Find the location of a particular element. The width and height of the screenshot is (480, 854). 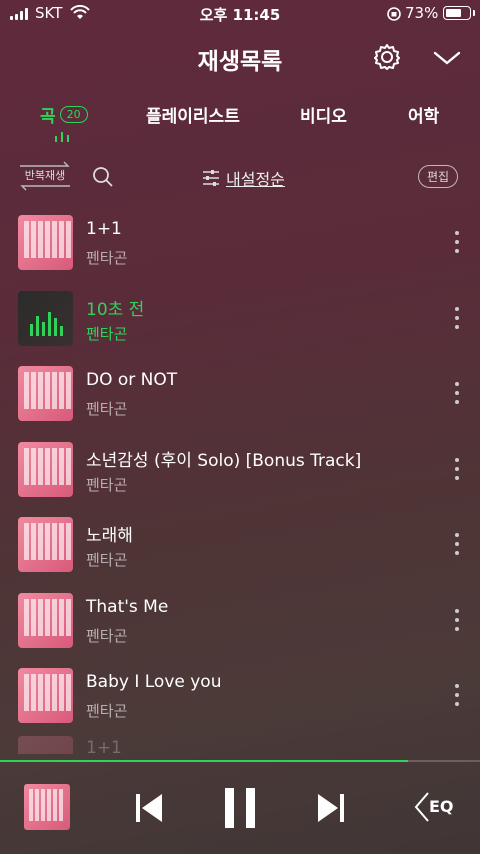

list-item: 10초 전 펜타곤 is located at coordinates (240, 319).